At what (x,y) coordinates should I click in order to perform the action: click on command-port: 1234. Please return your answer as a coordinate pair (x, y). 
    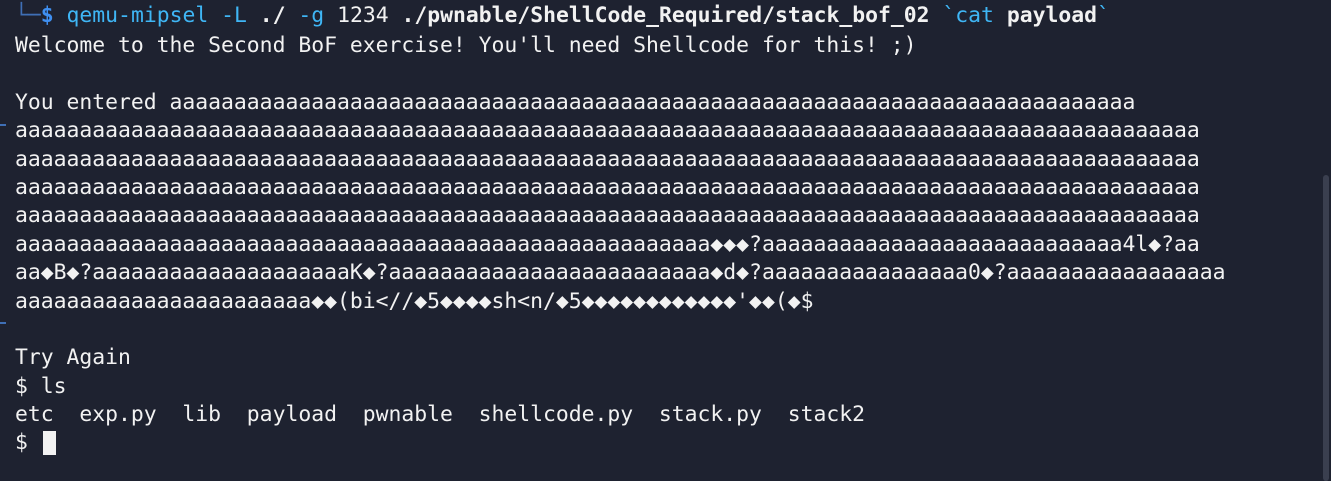
    Looking at the image, I should click on (363, 15).